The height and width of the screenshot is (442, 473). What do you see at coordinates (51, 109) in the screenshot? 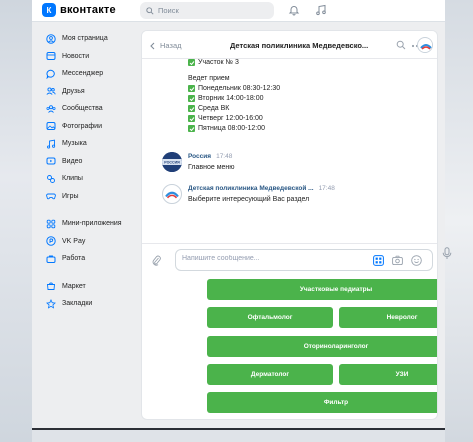
I see `groups-icon` at bounding box center [51, 109].